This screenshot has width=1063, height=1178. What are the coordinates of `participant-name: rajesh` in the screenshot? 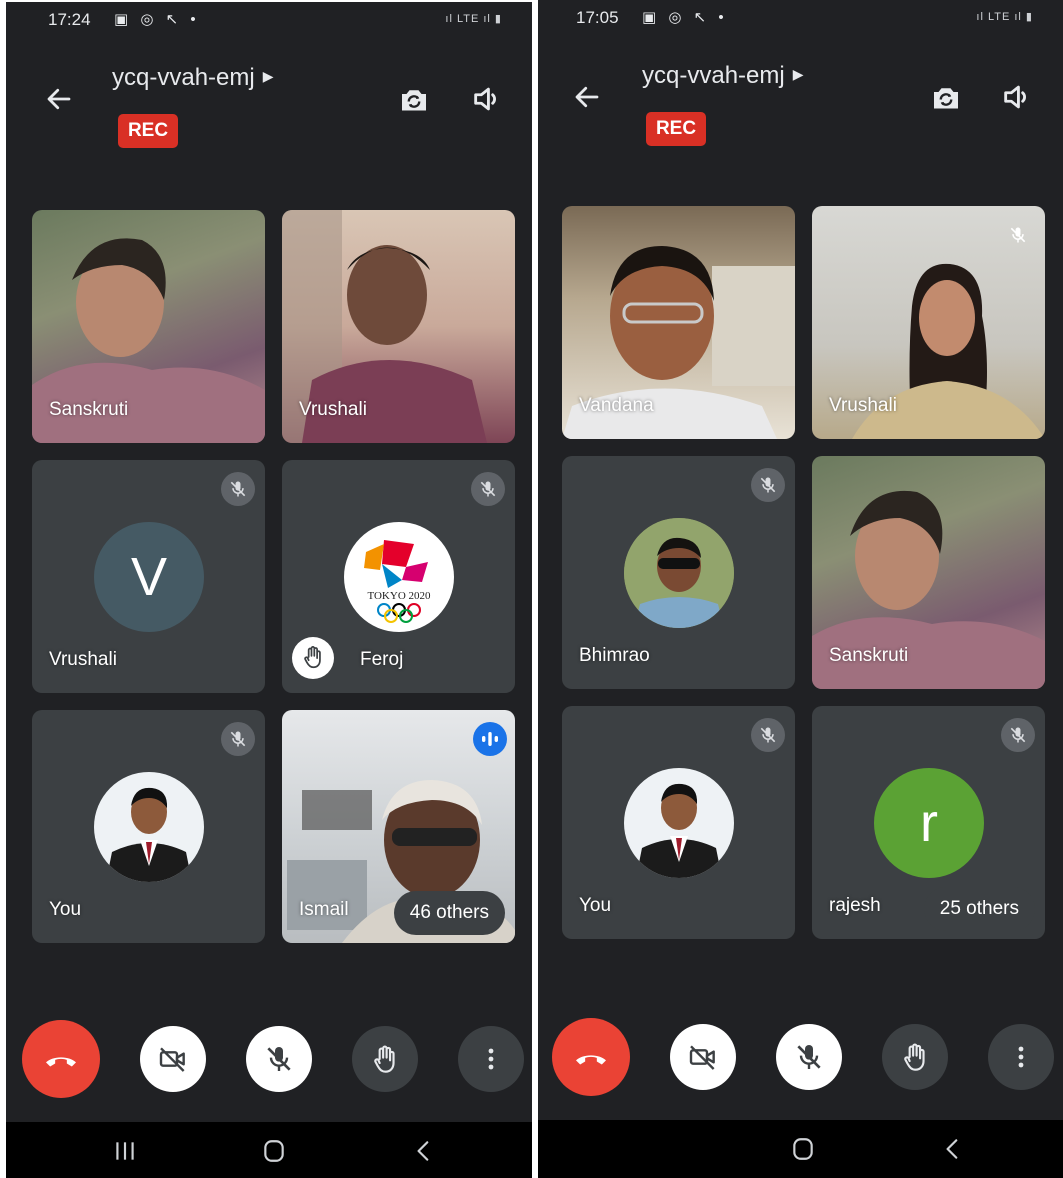 It's located at (855, 905).